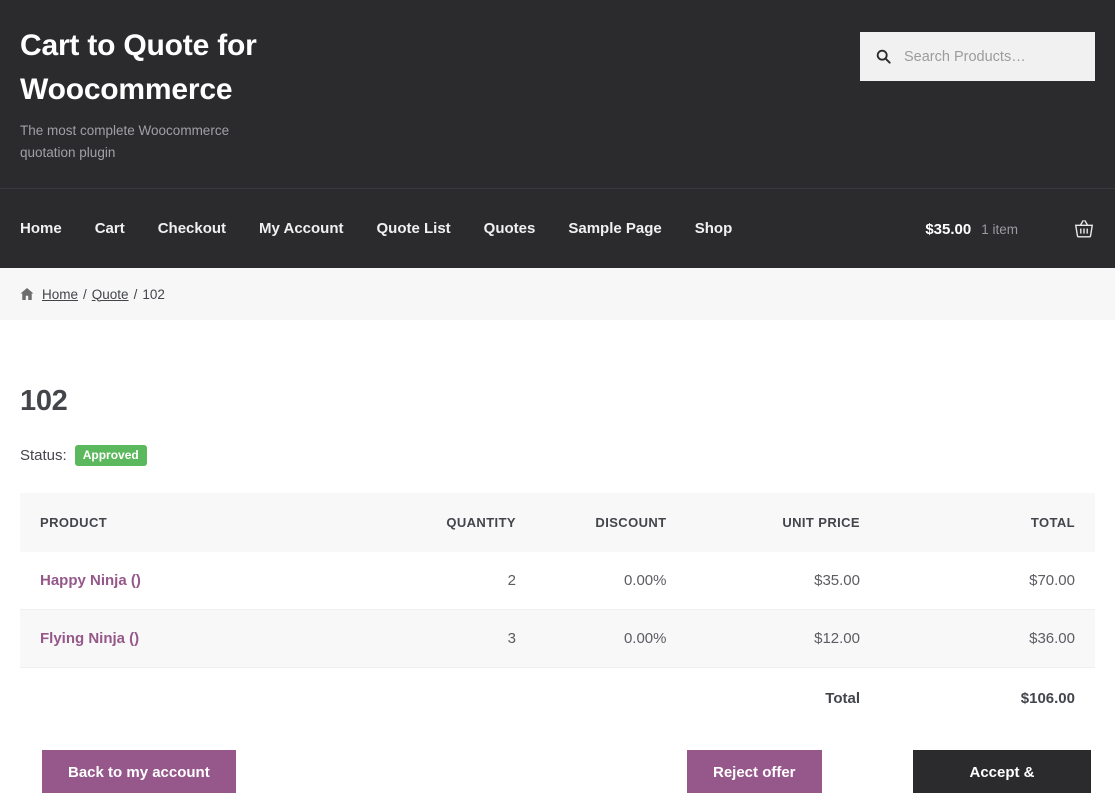 The width and height of the screenshot is (1115, 793). What do you see at coordinates (153, 294) in the screenshot?
I see `breadcrumb-current: 102` at bounding box center [153, 294].